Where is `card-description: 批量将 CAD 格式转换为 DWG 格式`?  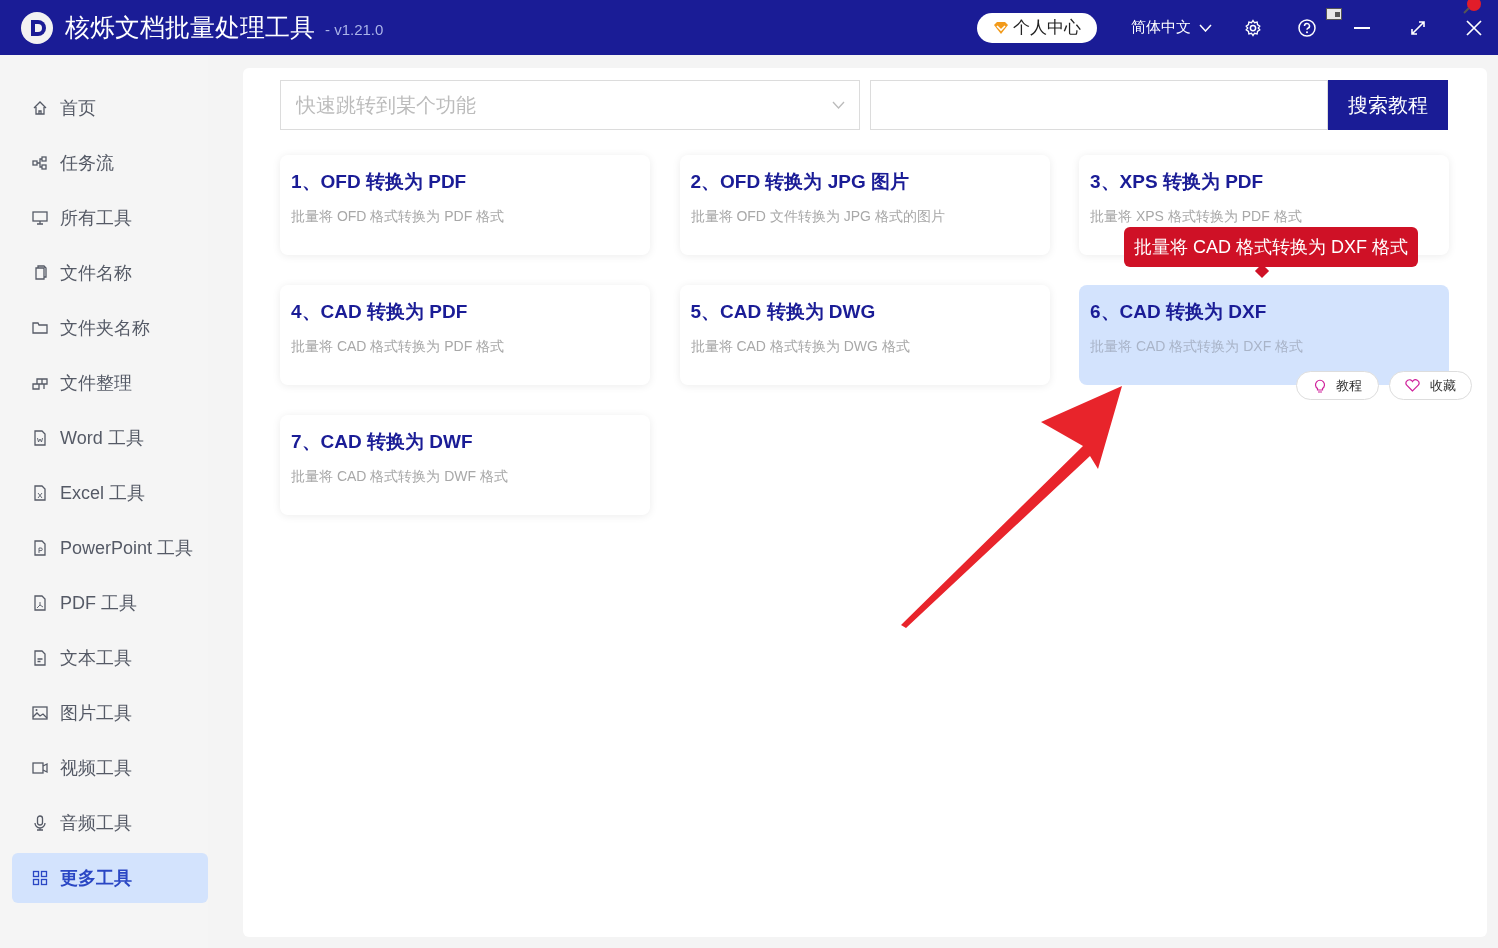
card-description: 批量将 CAD 格式转换为 DWG 格式 is located at coordinates (800, 346).